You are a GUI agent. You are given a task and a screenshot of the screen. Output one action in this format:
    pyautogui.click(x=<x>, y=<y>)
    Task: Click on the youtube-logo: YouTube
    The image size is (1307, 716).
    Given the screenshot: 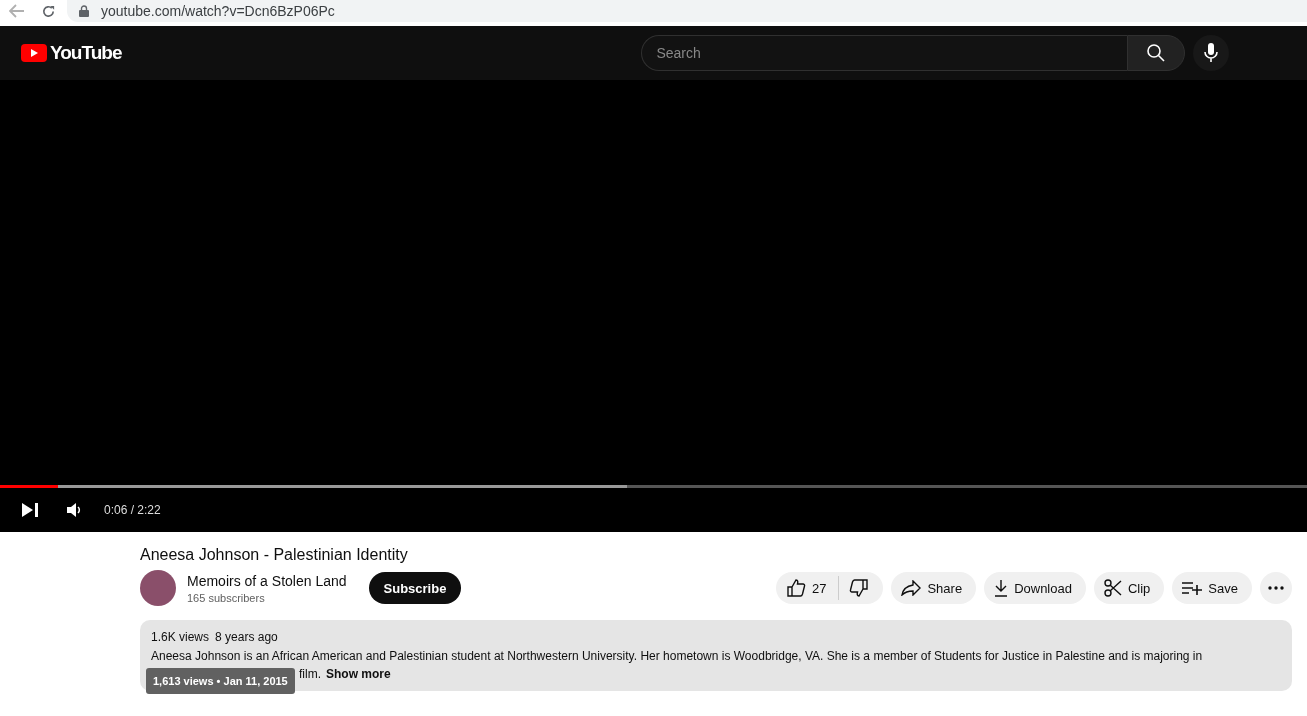 What is the action you would take?
    pyautogui.click(x=71, y=53)
    